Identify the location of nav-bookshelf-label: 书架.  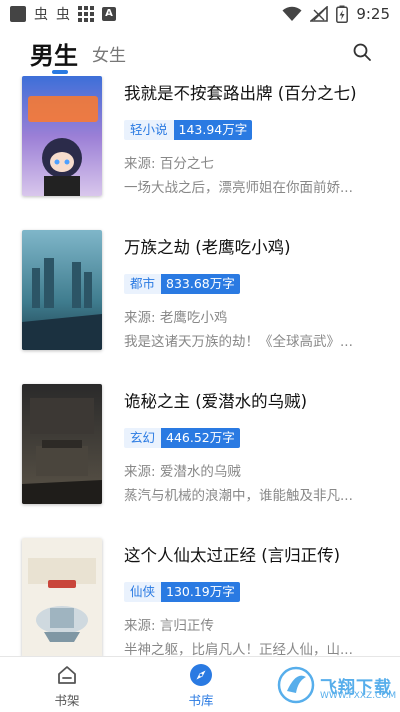
(67, 700).